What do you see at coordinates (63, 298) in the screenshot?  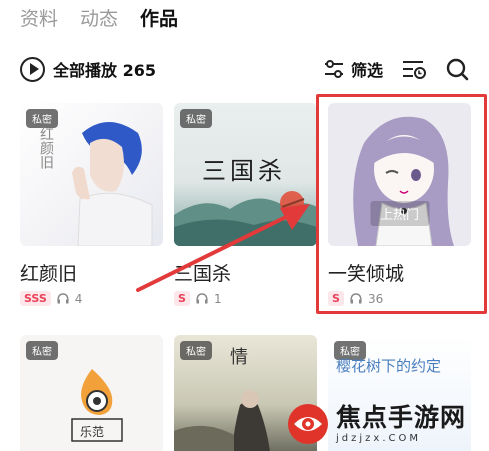 I see `headphones-icon` at bounding box center [63, 298].